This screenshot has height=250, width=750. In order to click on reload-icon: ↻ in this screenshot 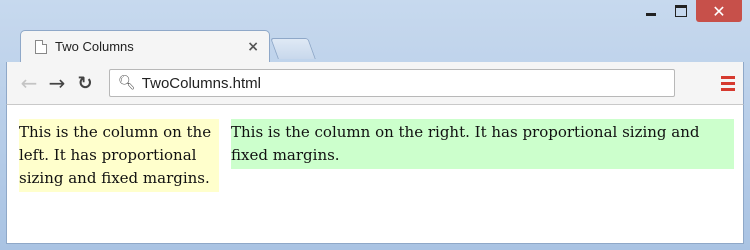, I will do `click(85, 83)`.